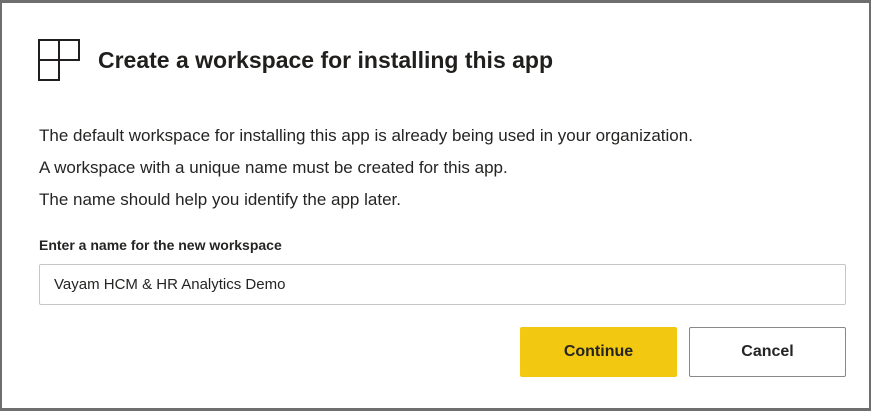 Image resolution: width=871 pixels, height=411 pixels. Describe the element at coordinates (160, 245) in the screenshot. I see `workspace-name-label: Enter a name for the new workspace` at that location.